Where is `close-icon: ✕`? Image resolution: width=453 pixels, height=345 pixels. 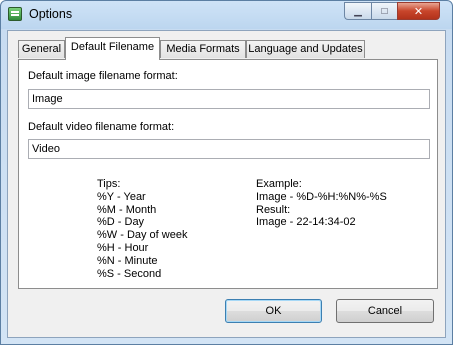 close-icon: ✕ is located at coordinates (418, 11).